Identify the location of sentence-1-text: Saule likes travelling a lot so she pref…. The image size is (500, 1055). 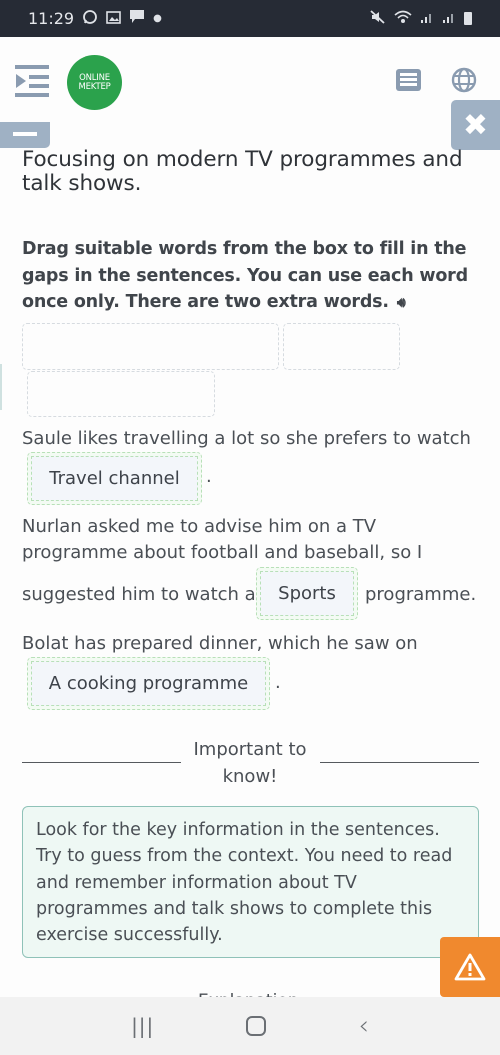
(246, 438).